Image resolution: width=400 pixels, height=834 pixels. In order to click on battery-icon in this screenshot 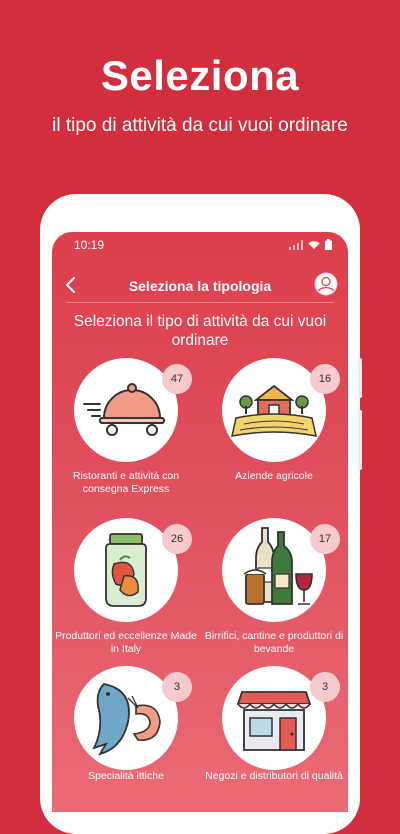, I will do `click(328, 244)`.